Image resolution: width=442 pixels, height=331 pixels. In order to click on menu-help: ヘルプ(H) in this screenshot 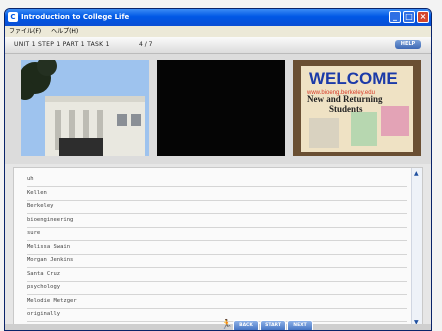, I will do `click(64, 31)`.